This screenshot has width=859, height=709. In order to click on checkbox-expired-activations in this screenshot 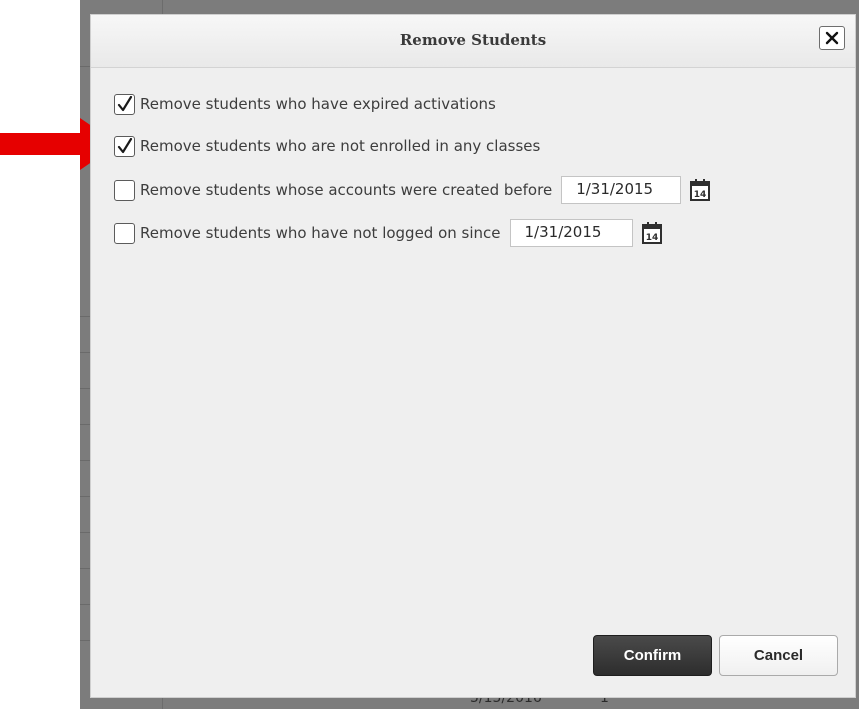, I will do `click(124, 104)`.